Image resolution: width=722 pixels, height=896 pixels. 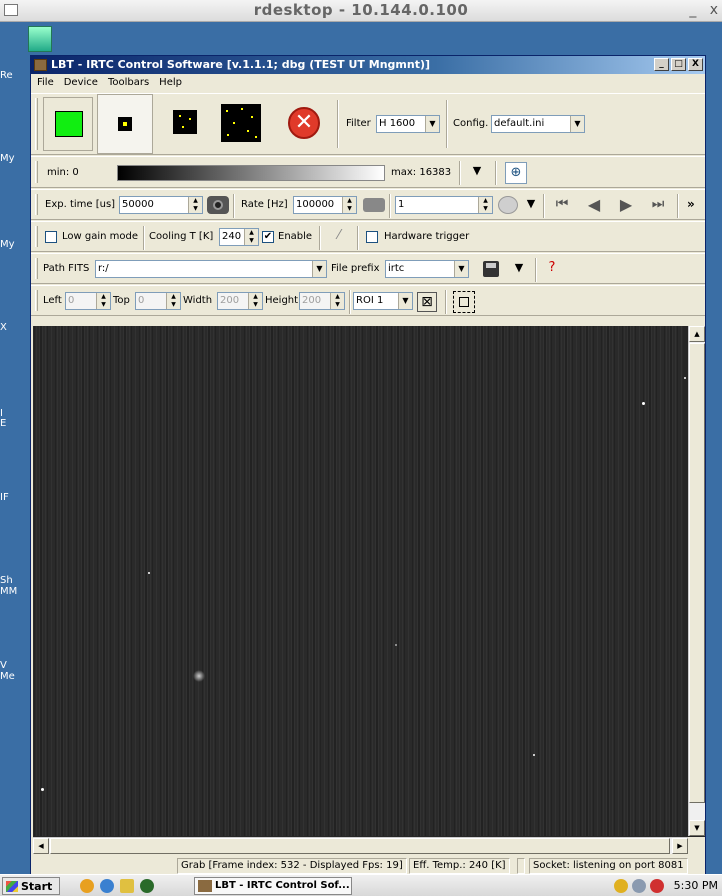 I want to click on scroll-down-icon: ▼, so click(x=697, y=828).